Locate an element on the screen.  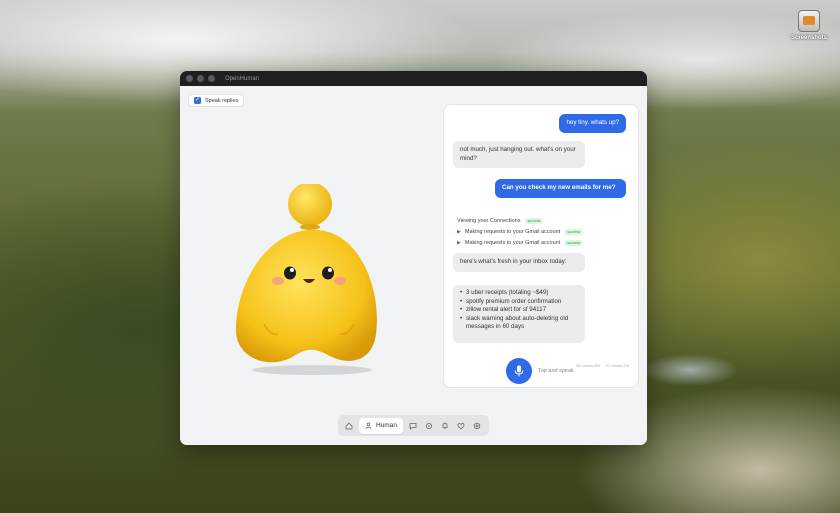
nav-favorites-button is located at coordinates (461, 425).